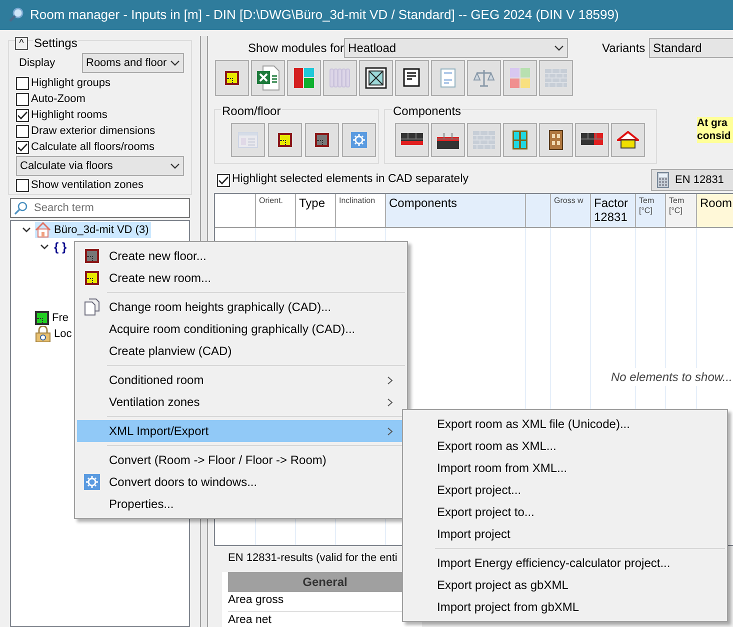 Image resolution: width=733 pixels, height=627 pixels. Describe the element at coordinates (100, 166) in the screenshot. I see `calculation-select: Calculate via floors` at that location.